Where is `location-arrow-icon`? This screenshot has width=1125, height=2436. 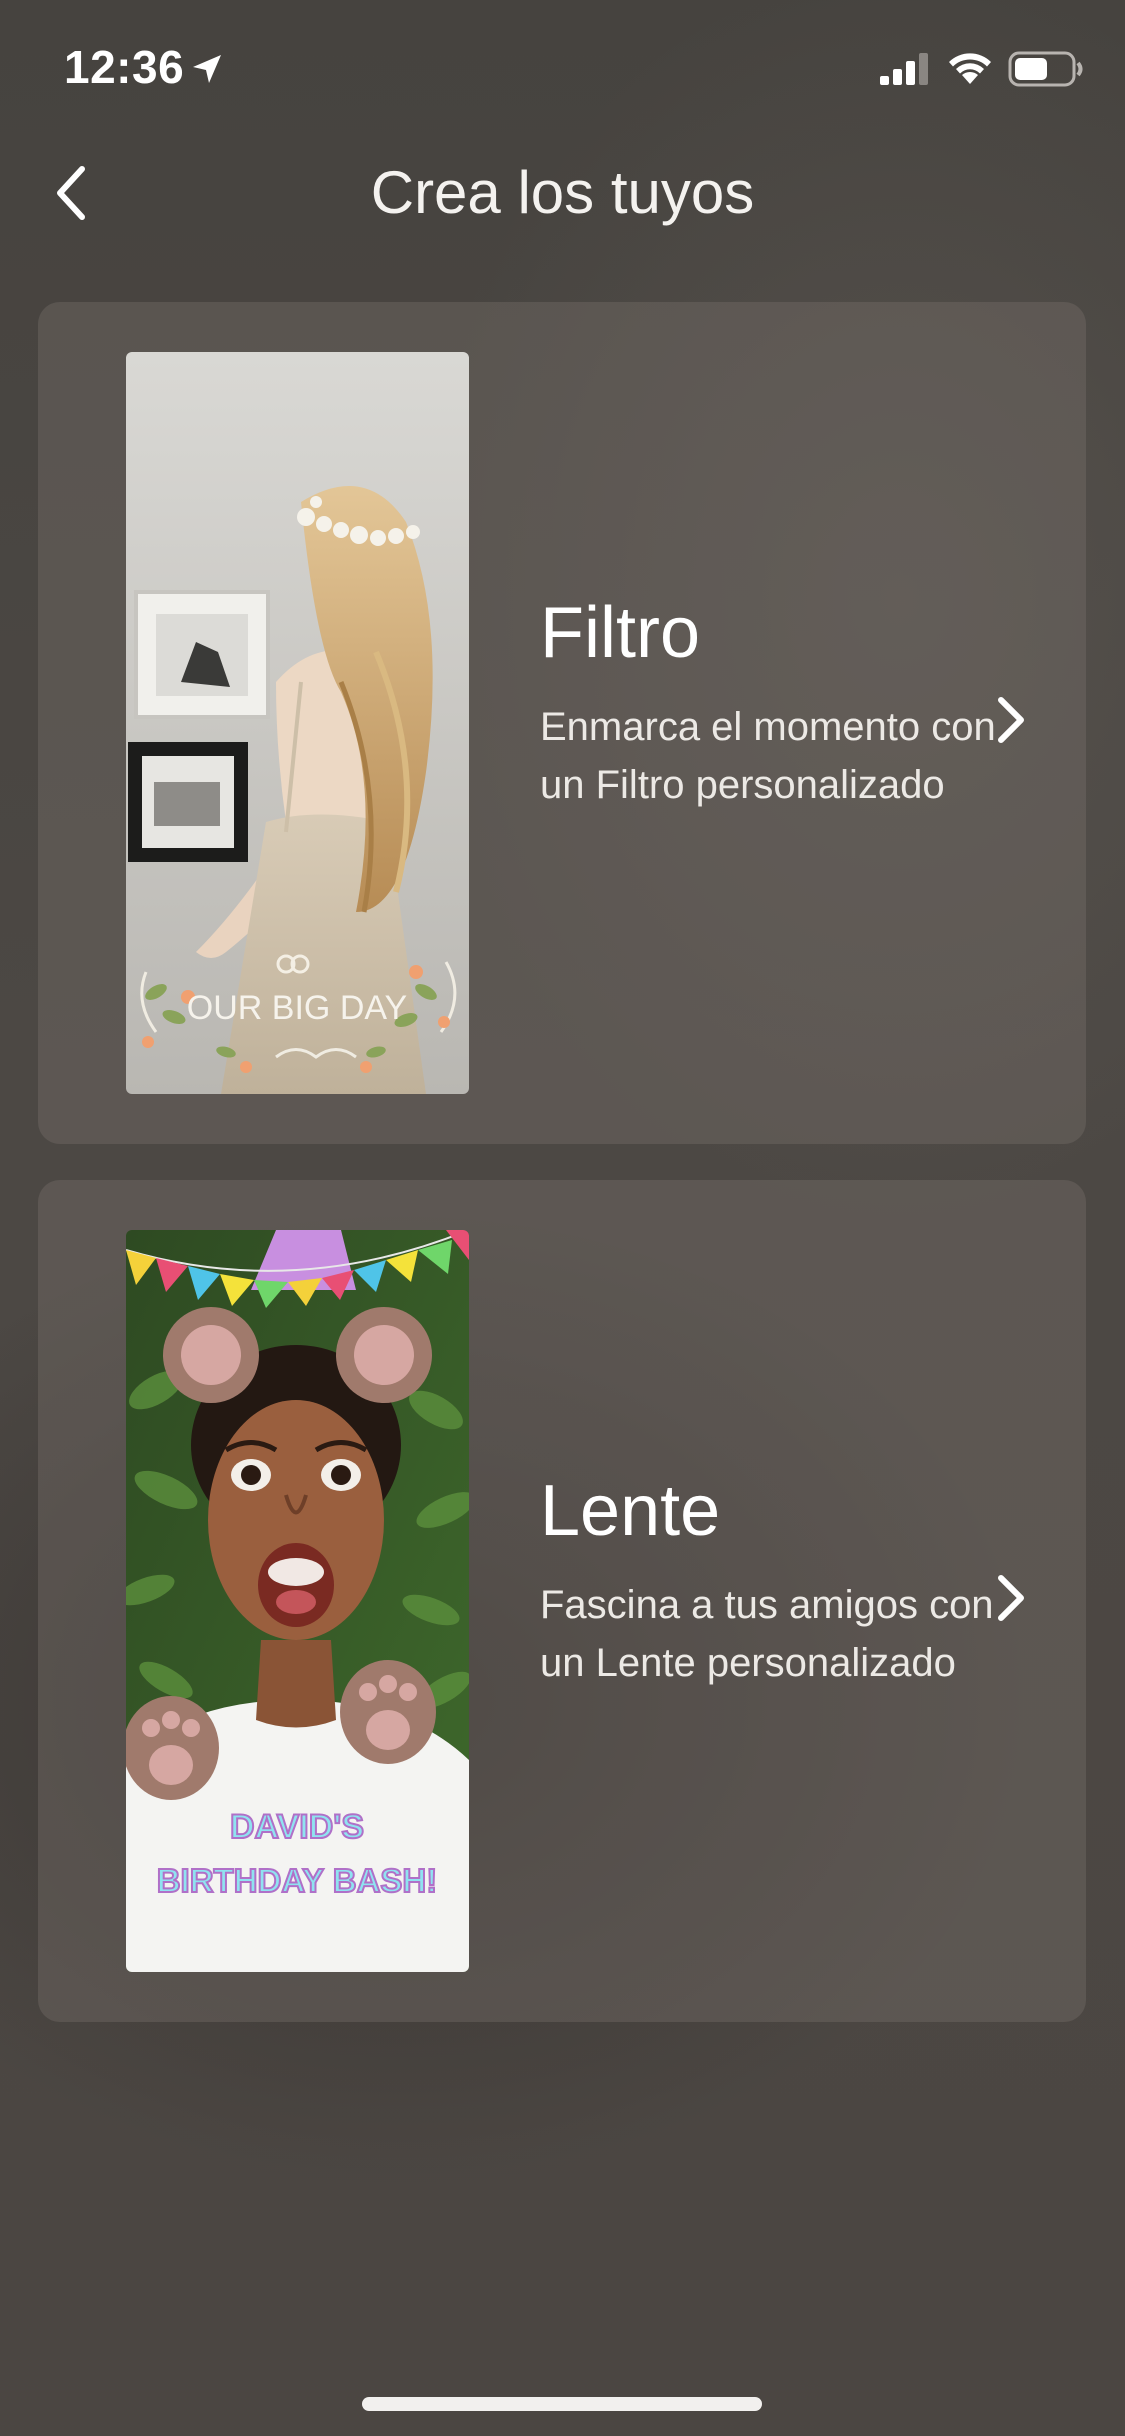 location-arrow-icon is located at coordinates (207, 69).